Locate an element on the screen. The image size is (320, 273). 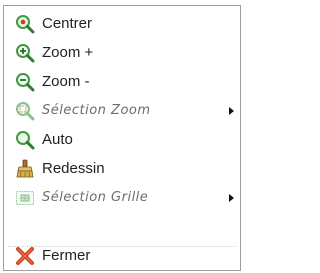
menu-item-fermer: Fermer is located at coordinates (122, 256).